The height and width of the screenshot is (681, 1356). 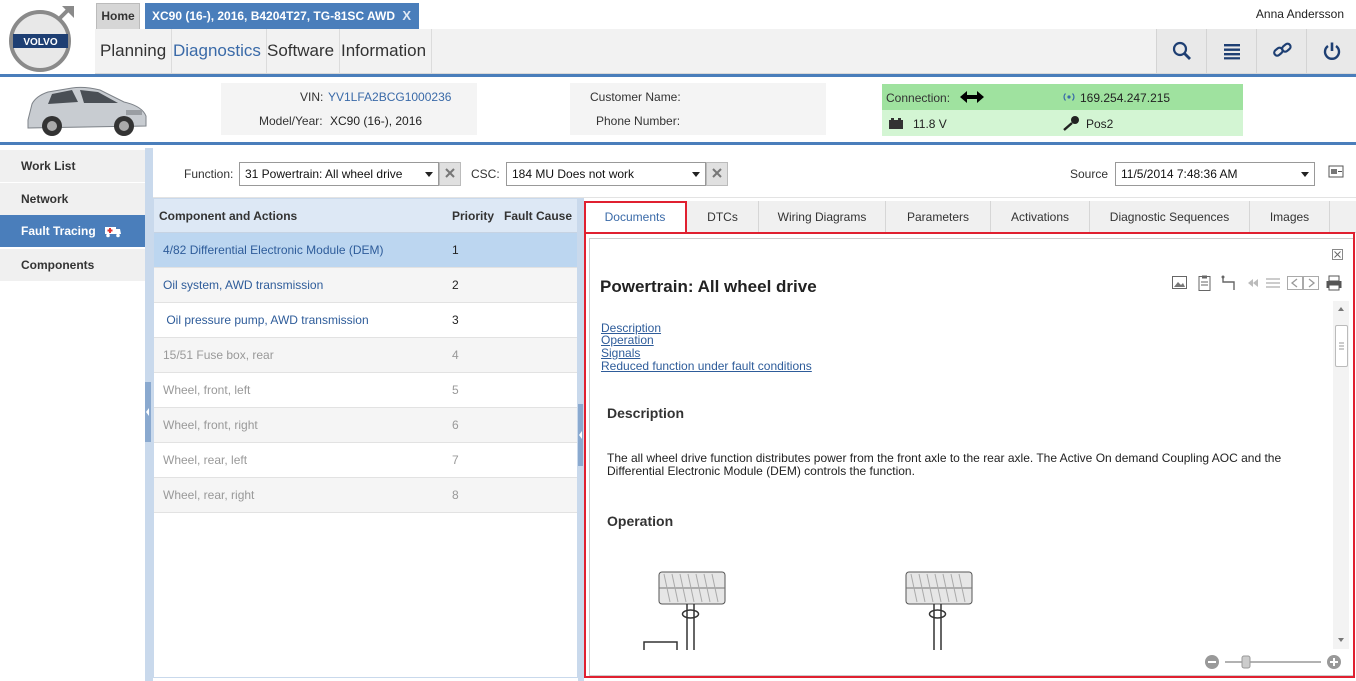 What do you see at coordinates (301, 51) in the screenshot?
I see `menu-software: Software` at bounding box center [301, 51].